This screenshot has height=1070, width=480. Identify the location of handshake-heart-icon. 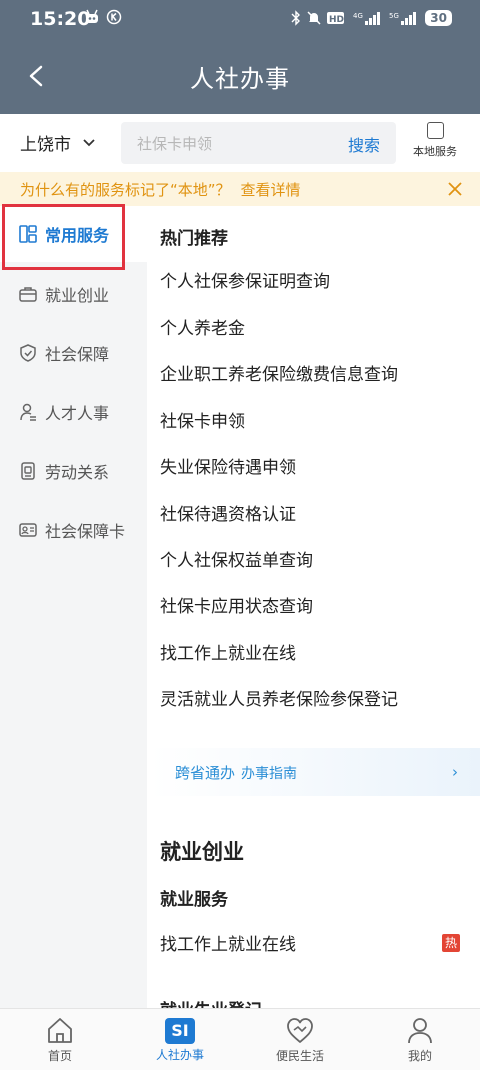
(300, 1030).